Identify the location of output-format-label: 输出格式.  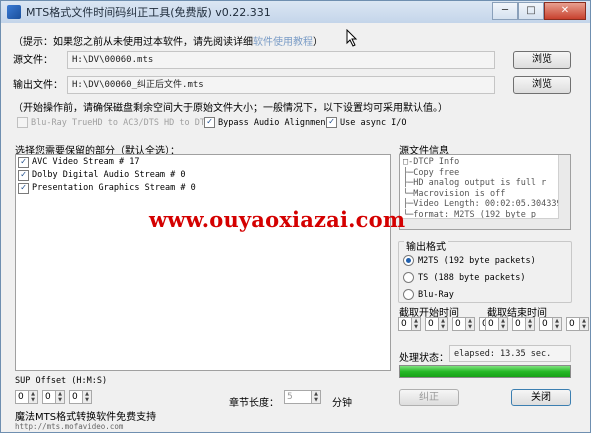
(426, 245).